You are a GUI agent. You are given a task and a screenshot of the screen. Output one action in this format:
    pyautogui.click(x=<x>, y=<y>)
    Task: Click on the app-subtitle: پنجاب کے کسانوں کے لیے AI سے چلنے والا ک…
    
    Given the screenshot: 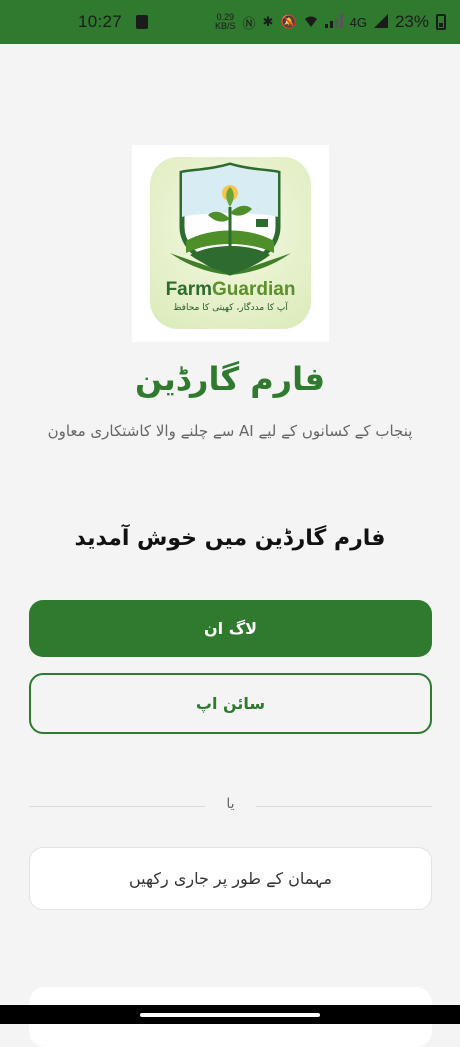 What is the action you would take?
    pyautogui.click(x=230, y=431)
    